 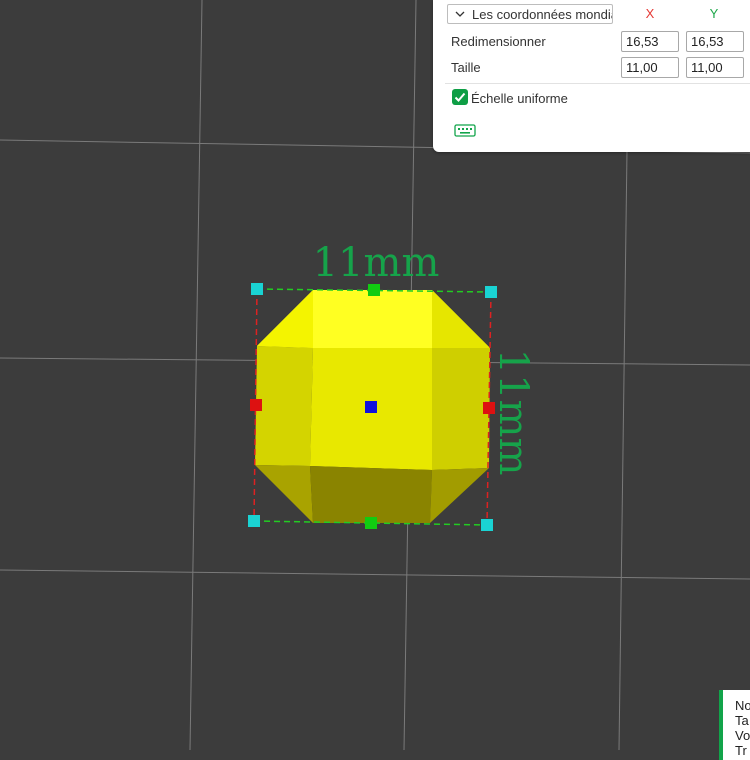 What do you see at coordinates (460, 14) in the screenshot?
I see `chevron-down-icon` at bounding box center [460, 14].